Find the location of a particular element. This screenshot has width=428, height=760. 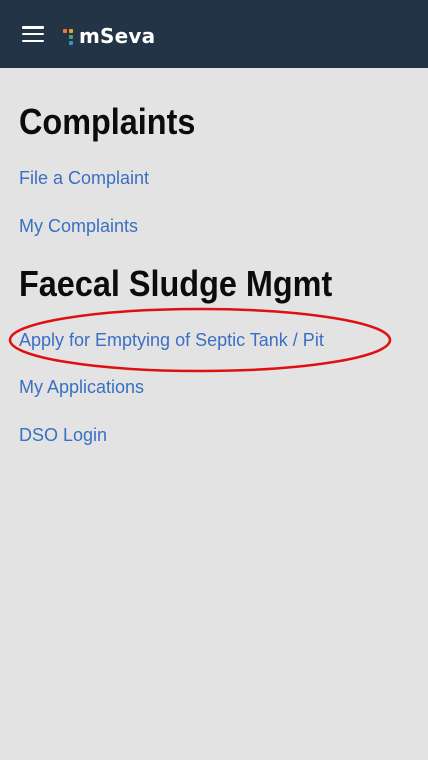

link-my-applications: My Applications is located at coordinates (81, 387).